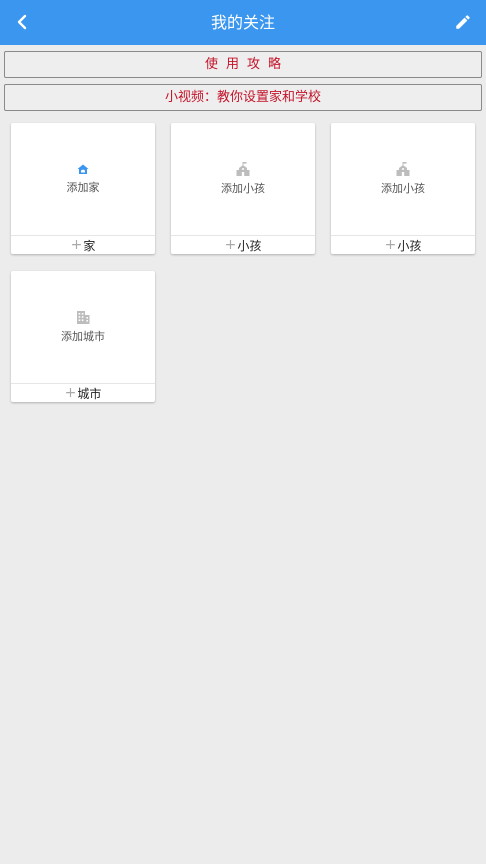 Image resolution: width=486 pixels, height=864 pixels. Describe the element at coordinates (243, 179) in the screenshot. I see `card-child-1-body: 添加小孩` at that location.